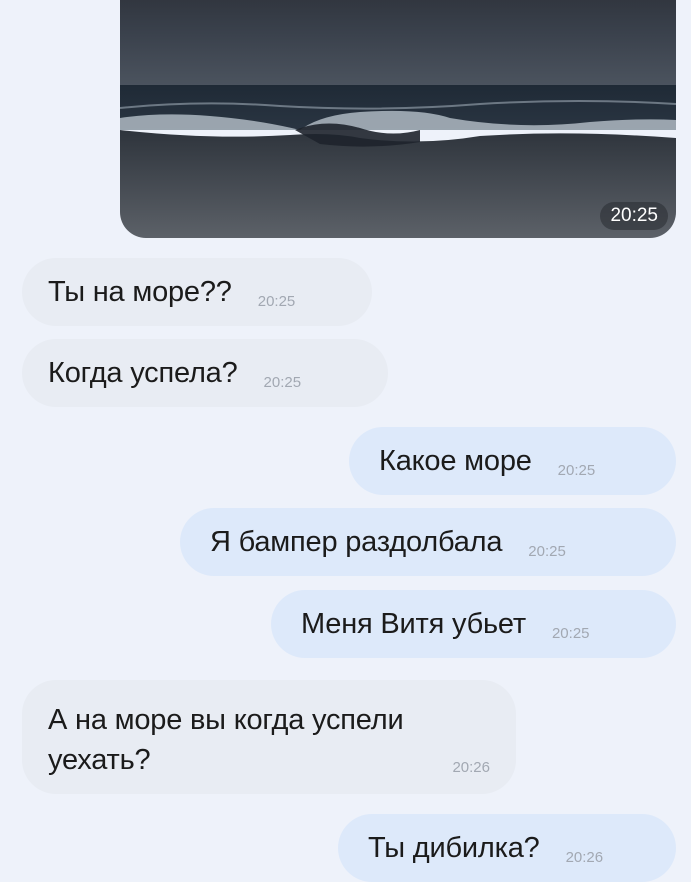  I want to click on incoming-message-bubble: Когда успела? 20:25, so click(205, 373).